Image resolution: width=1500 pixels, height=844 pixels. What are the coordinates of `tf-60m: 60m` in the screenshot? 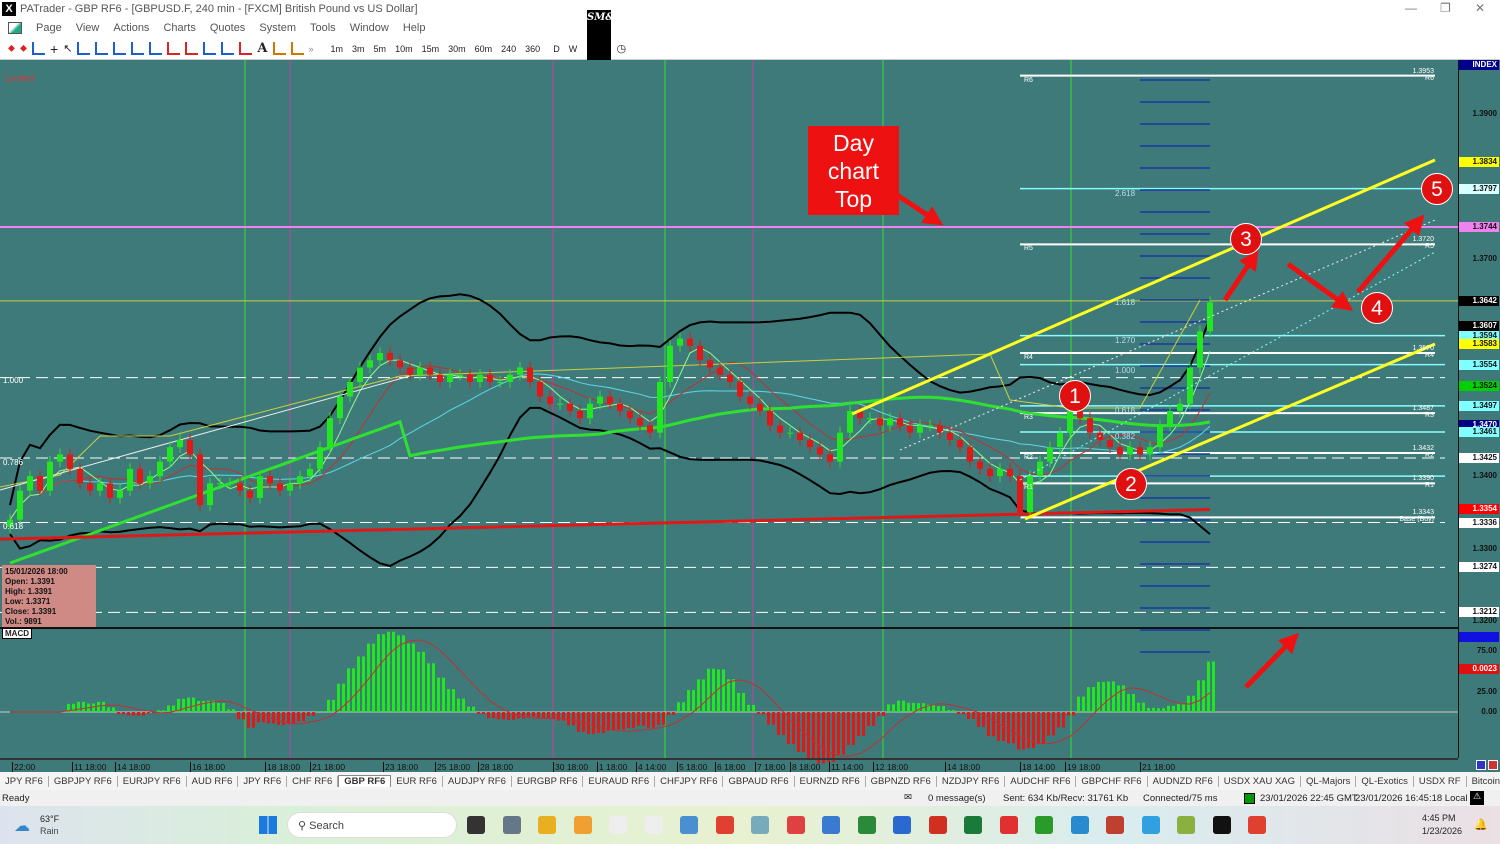 It's located at (484, 49).